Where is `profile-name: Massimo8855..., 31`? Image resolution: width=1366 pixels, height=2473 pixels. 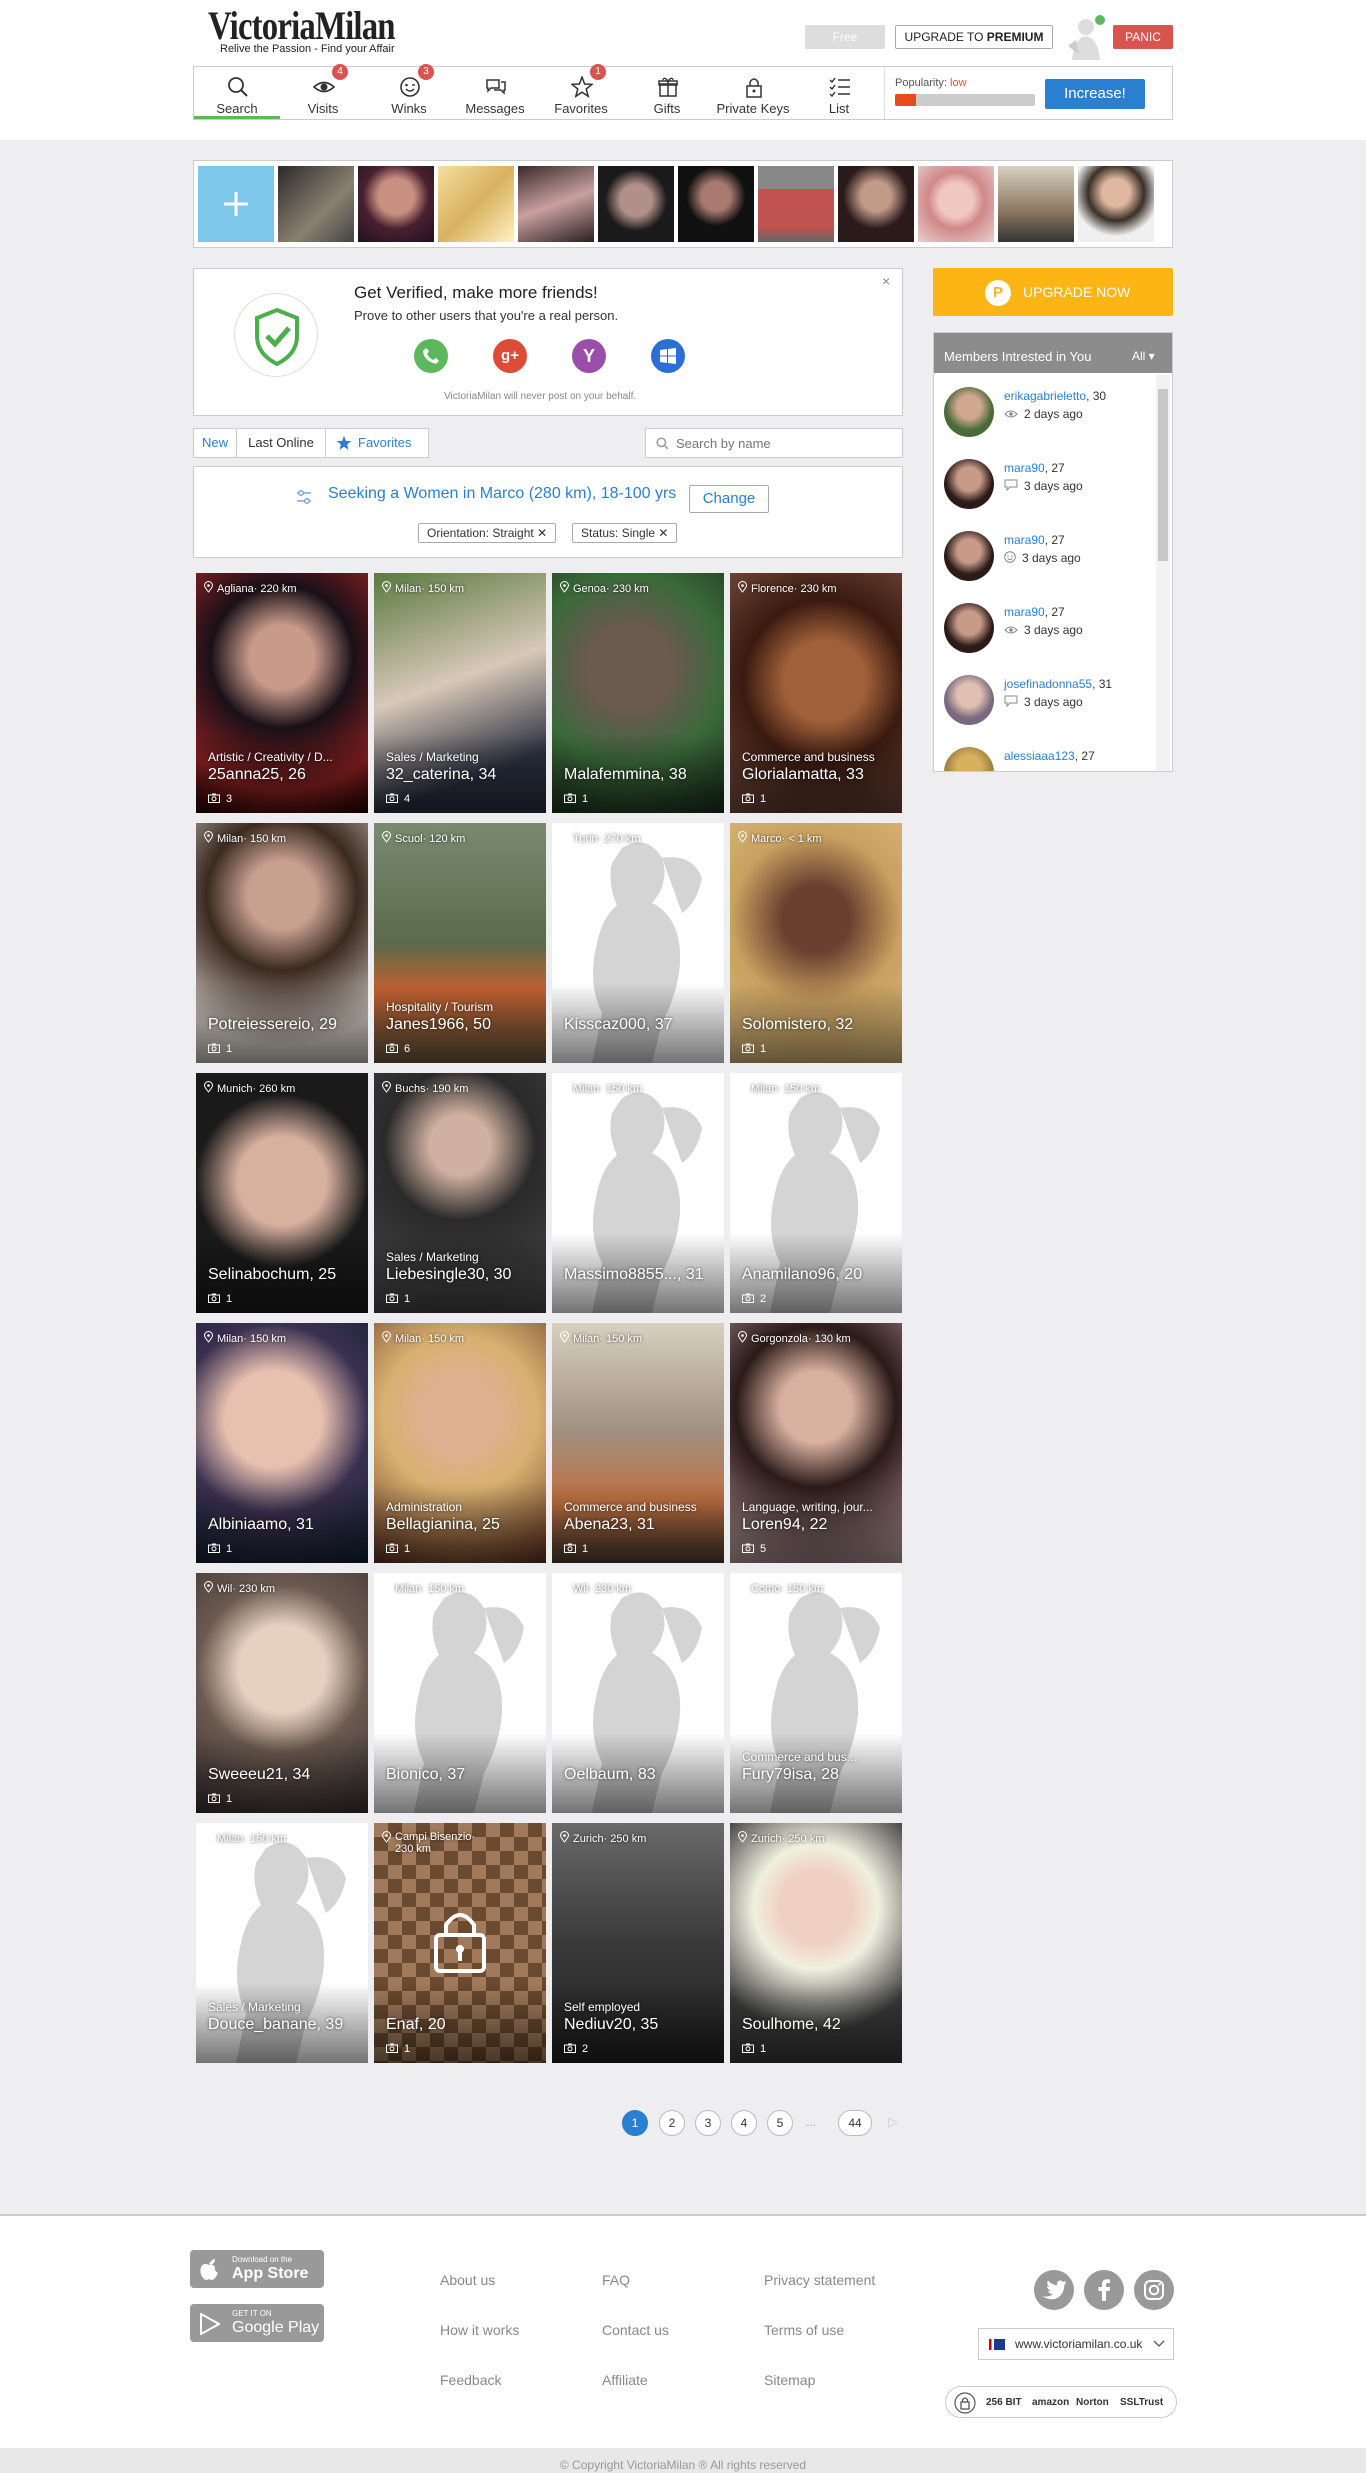 profile-name: Massimo8855..., 31 is located at coordinates (634, 1275).